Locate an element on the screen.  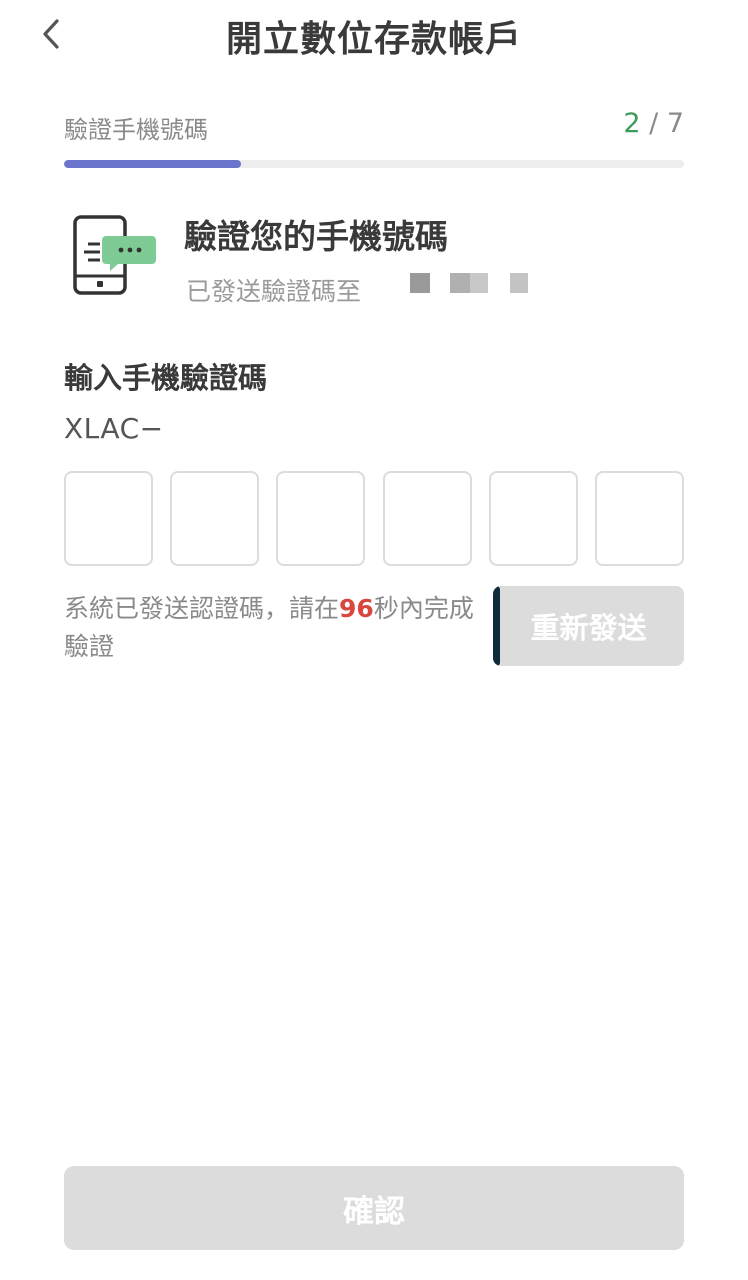
current-step: 2 is located at coordinates (632, 123).